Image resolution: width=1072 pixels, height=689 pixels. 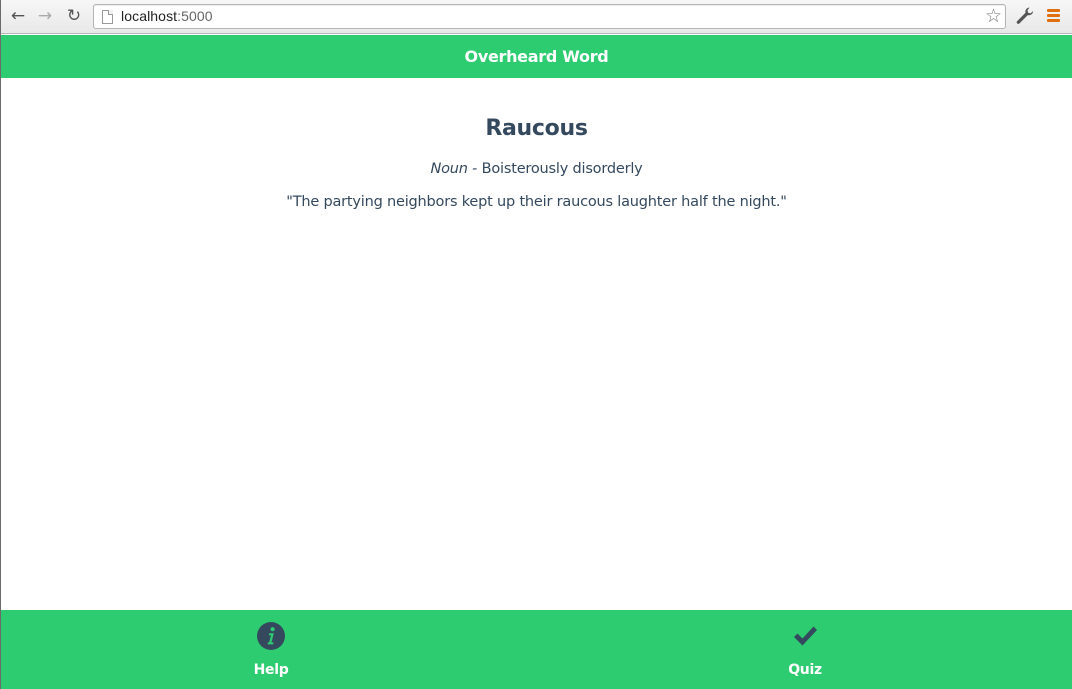 I want to click on word-title: Raucous, so click(x=536, y=128).